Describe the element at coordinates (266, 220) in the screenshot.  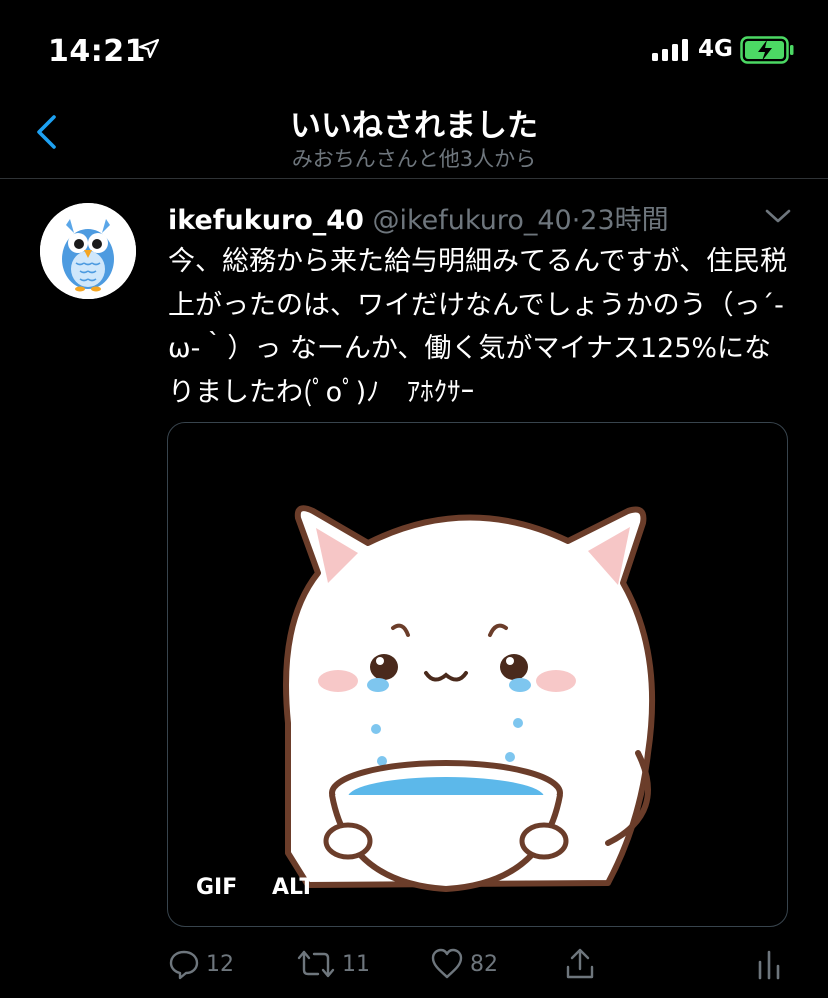
I see `author-name: ikefukuro_40` at that location.